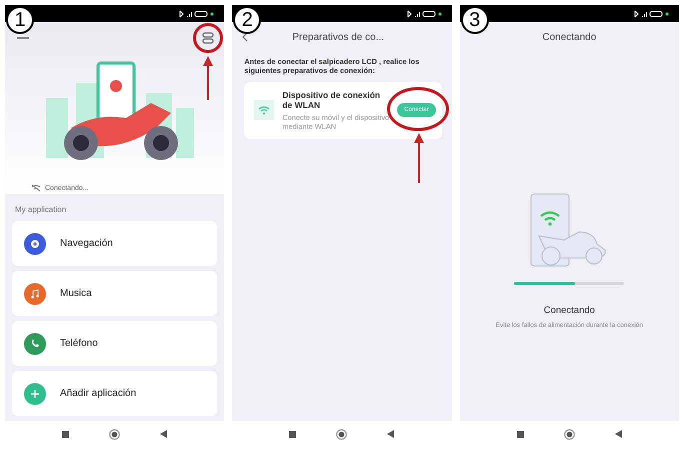 This screenshot has width=683, height=452. What do you see at coordinates (115, 293) in the screenshot?
I see `app-item: Musica` at bounding box center [115, 293].